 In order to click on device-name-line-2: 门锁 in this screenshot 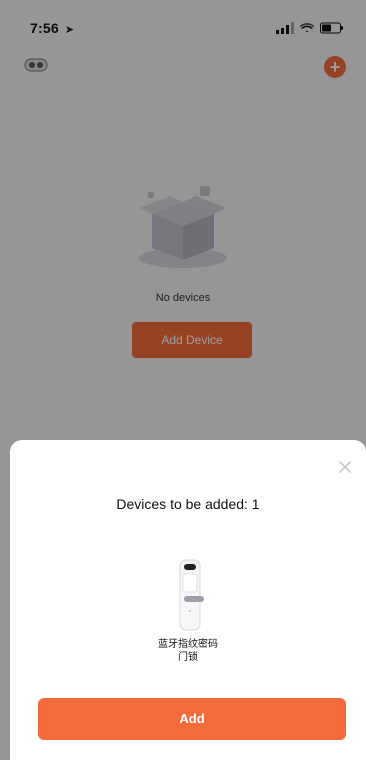, I will do `click(188, 657)`.